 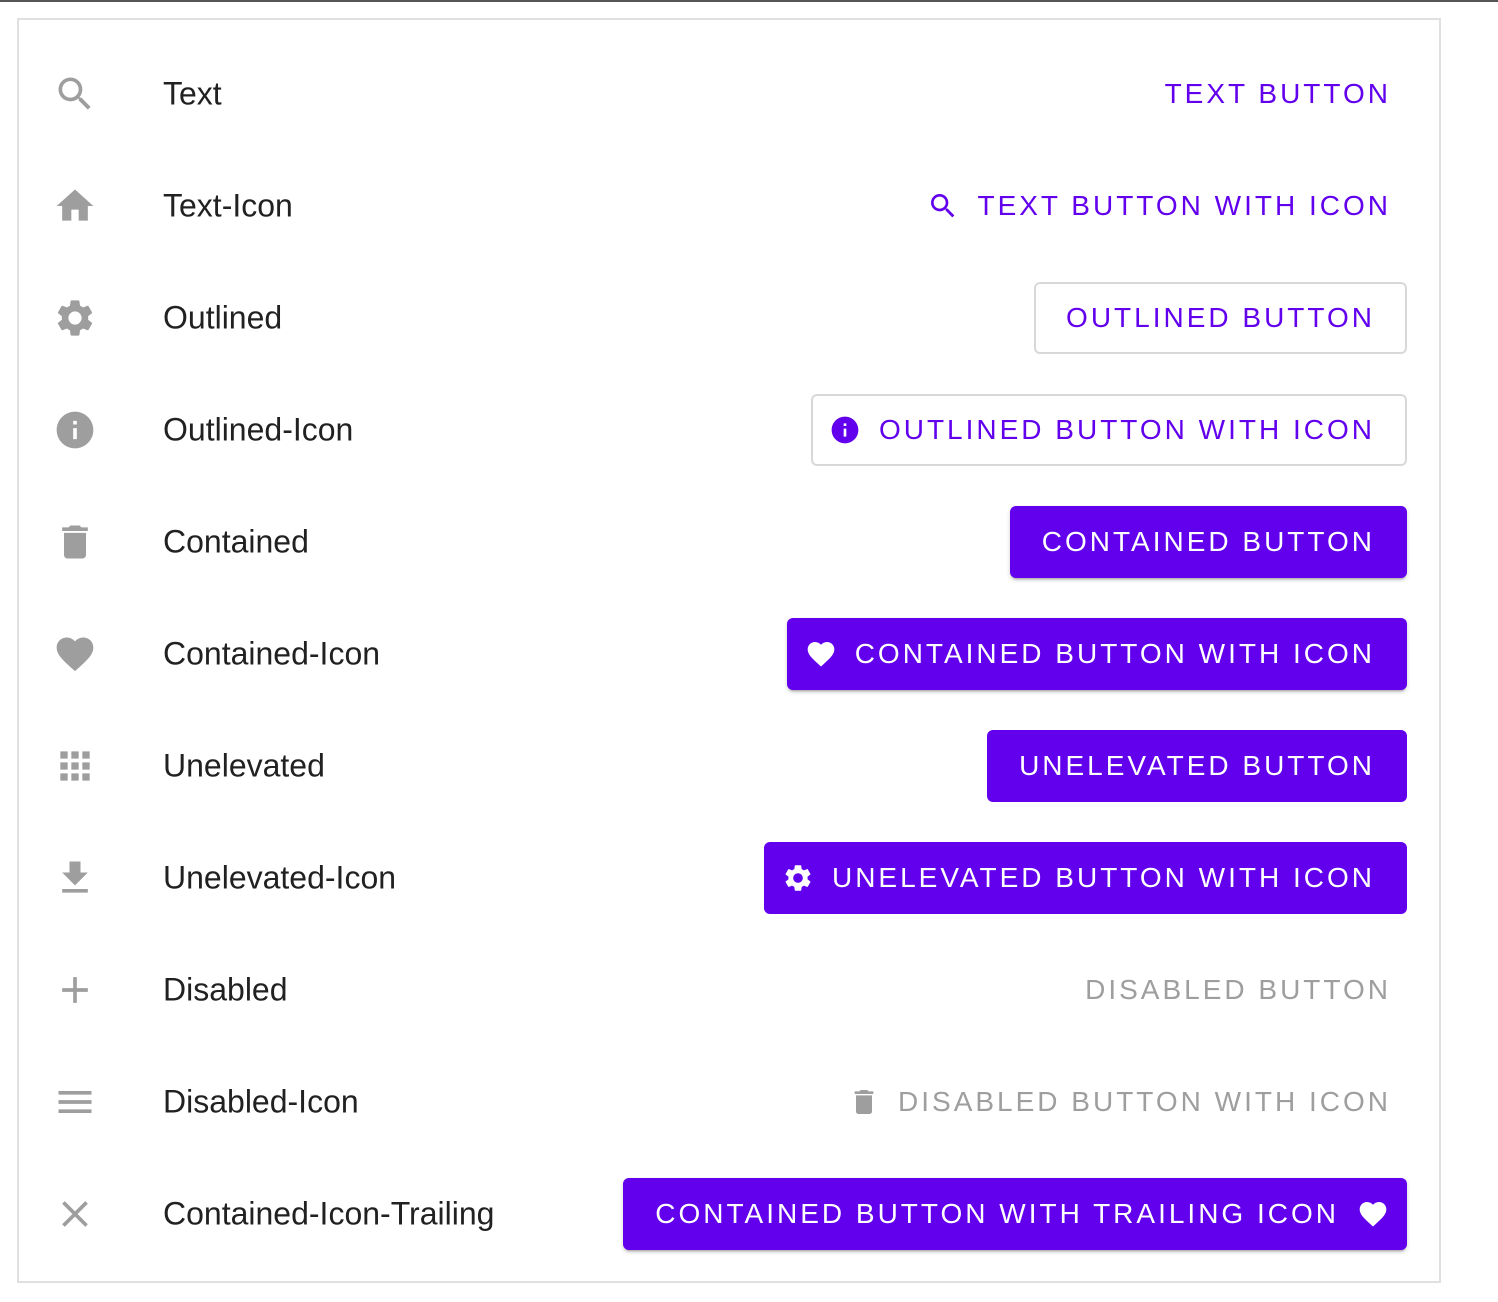 What do you see at coordinates (729, 542) in the screenshot?
I see `list-item-contained: Contained CONTAINED BUTTON` at bounding box center [729, 542].